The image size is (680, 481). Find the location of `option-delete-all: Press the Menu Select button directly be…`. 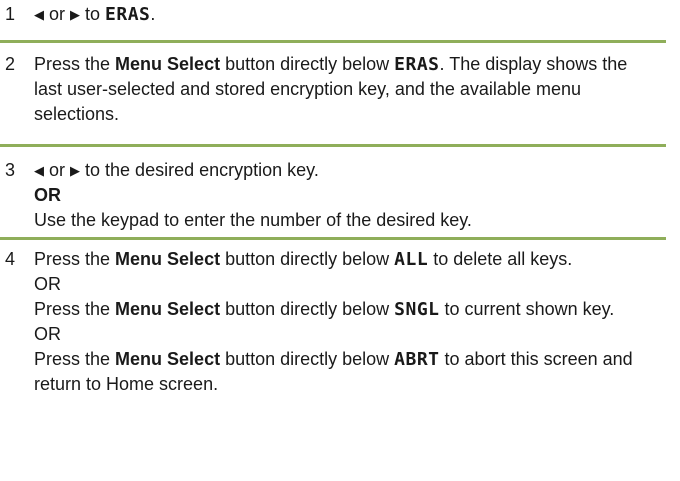

option-delete-all: Press the Menu Select button directly be… is located at coordinates (303, 259).